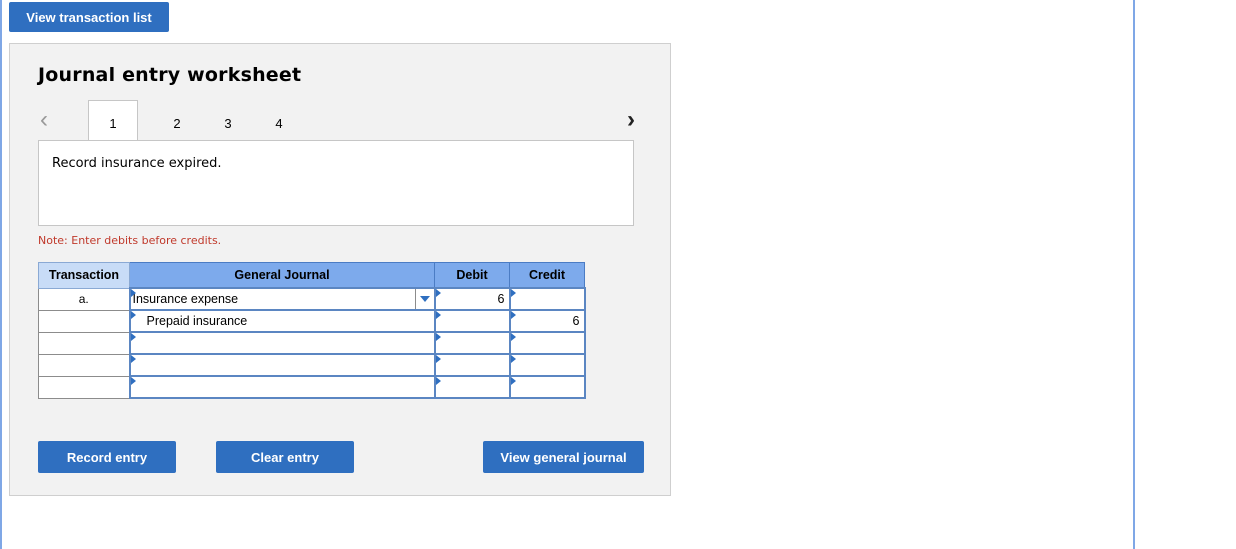  Describe the element at coordinates (89, 17) in the screenshot. I see `view-transaction-list-button: View transaction list` at that location.